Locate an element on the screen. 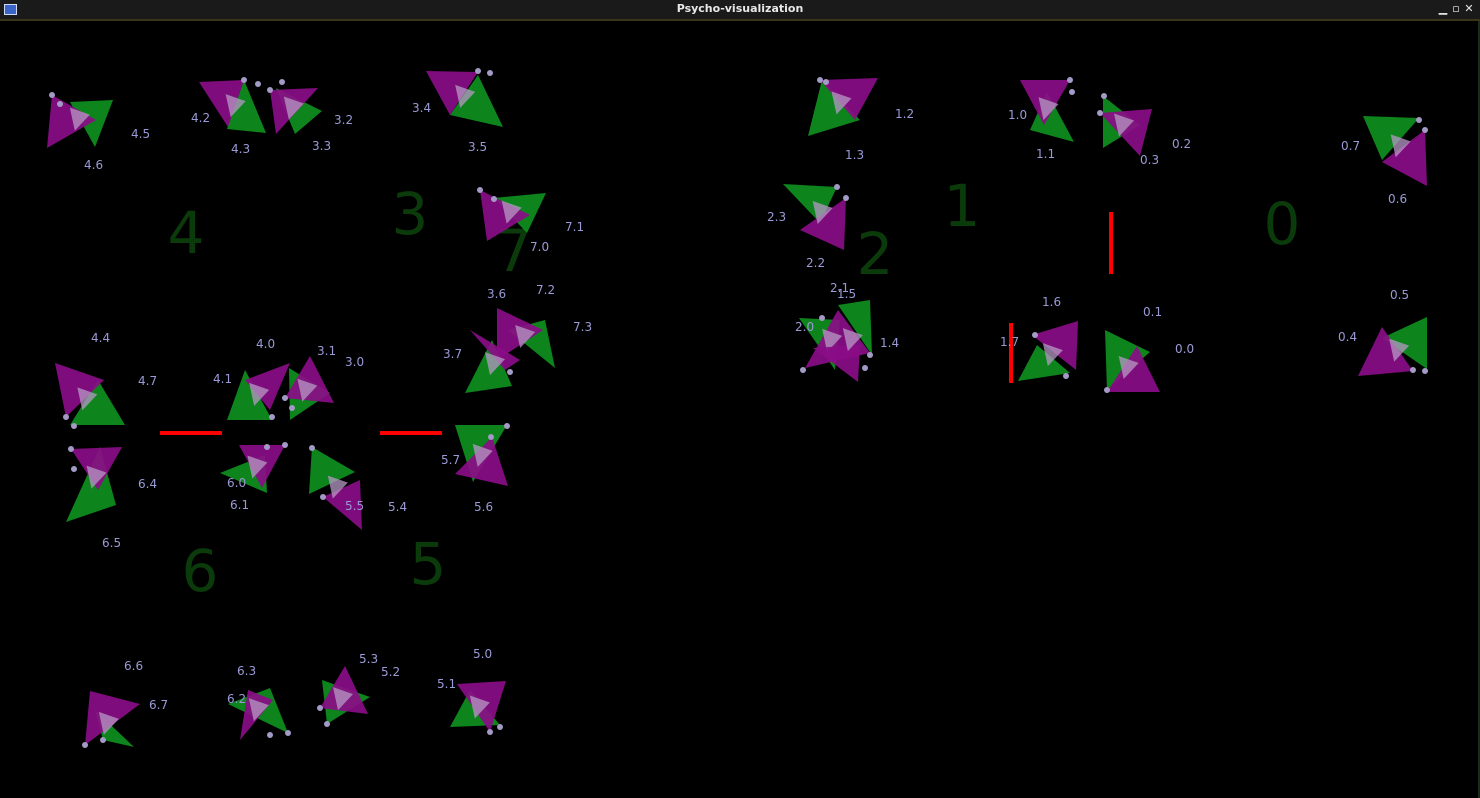 This screenshot has width=1480, height=798. node-label: 5.4 is located at coordinates (397, 507).